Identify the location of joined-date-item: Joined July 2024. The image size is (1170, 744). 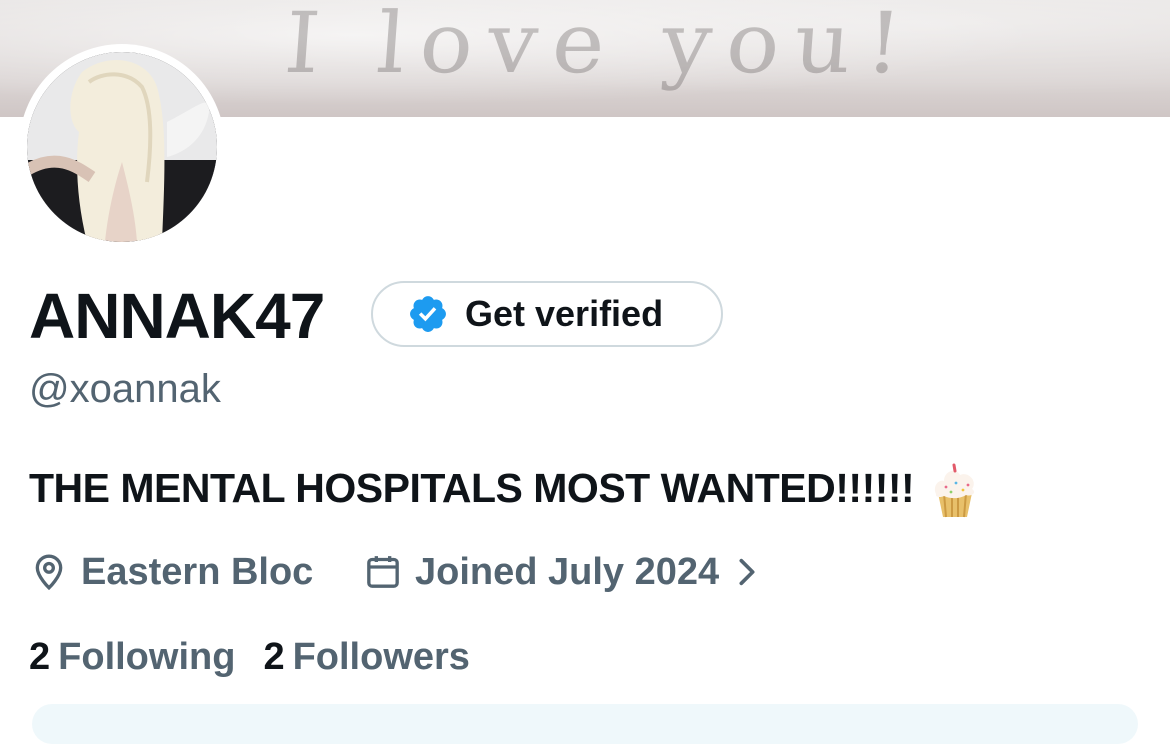
(562, 572).